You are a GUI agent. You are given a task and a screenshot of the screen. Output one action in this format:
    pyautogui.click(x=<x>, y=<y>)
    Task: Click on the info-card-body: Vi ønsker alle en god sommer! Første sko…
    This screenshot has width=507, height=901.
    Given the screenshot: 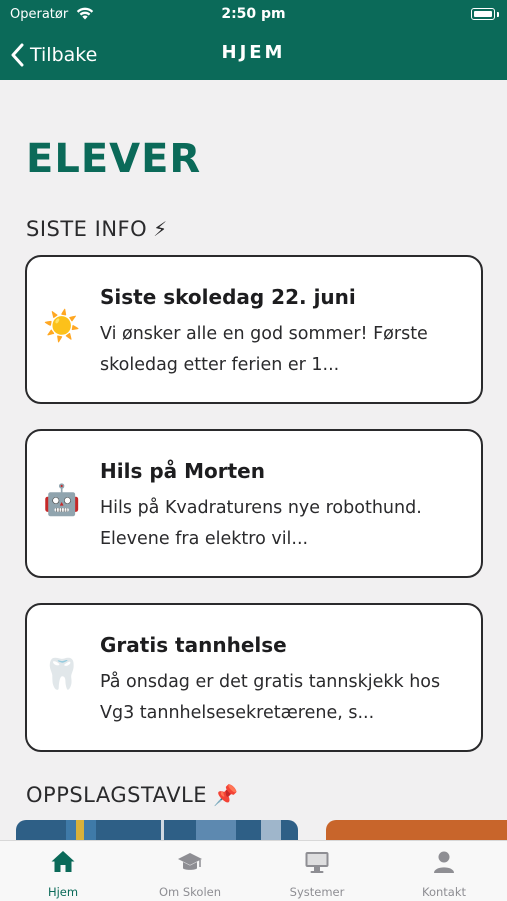 What is the action you would take?
    pyautogui.click(x=264, y=349)
    